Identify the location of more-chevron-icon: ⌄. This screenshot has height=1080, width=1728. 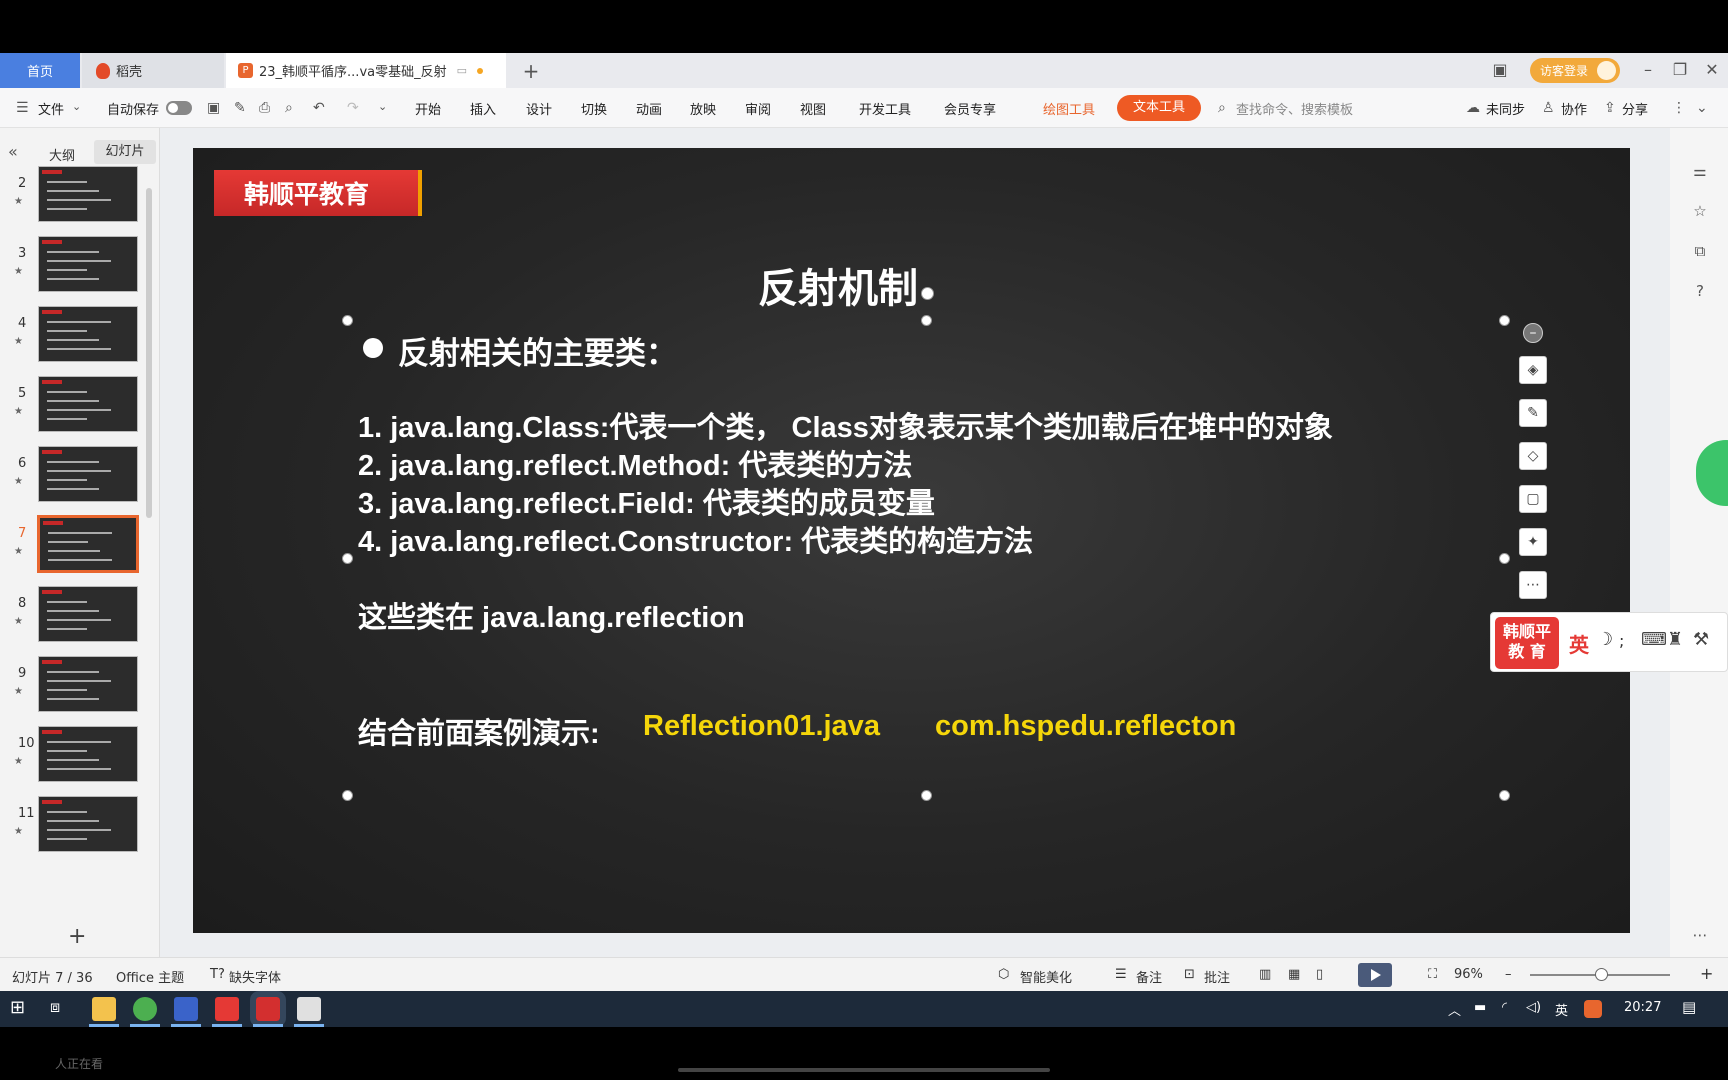
(382, 106).